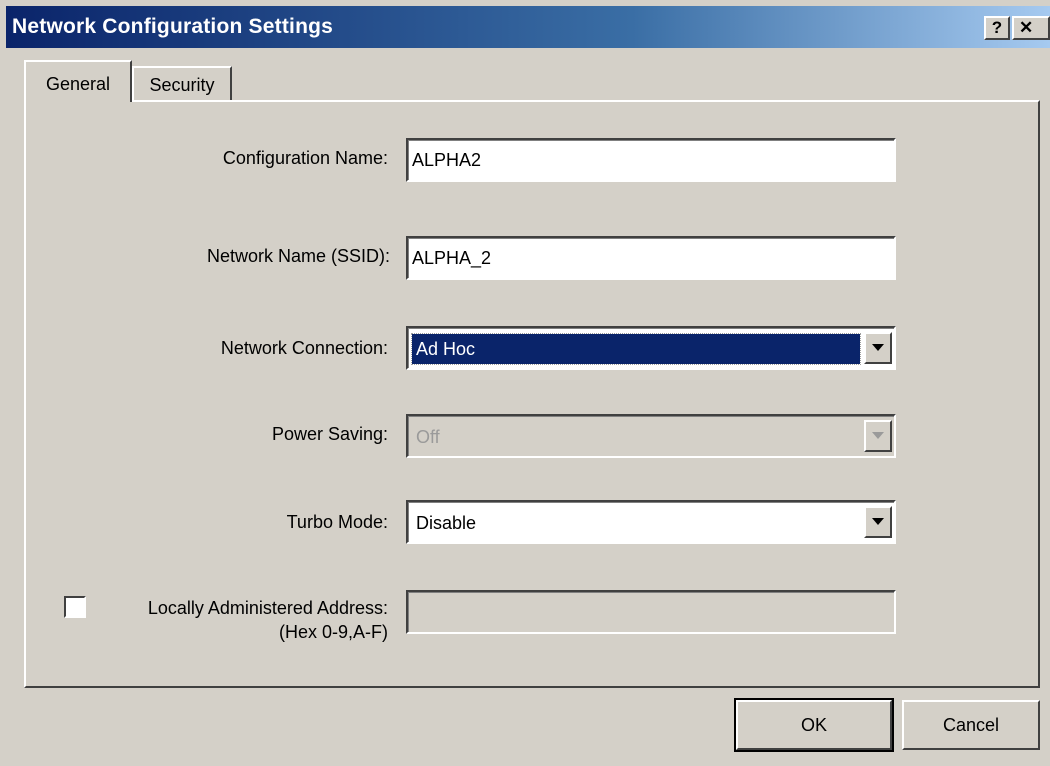  I want to click on network-connection-value: Ad Hoc, so click(636, 349).